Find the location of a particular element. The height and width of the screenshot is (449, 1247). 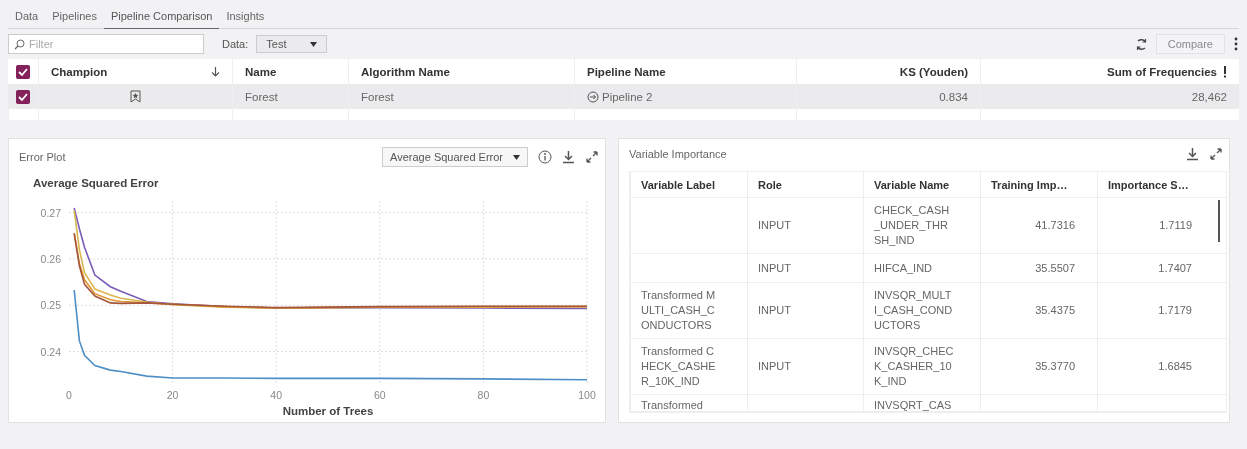

table-cell: 35.3770 is located at coordinates (1055, 366).